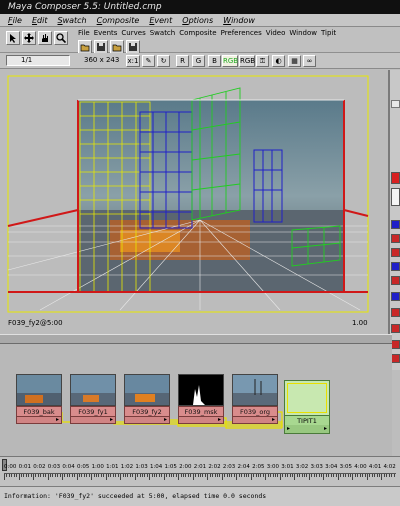 Image resolution: width=400 pixels, height=506 pixels. I want to click on viewer-menu-curves: Curves, so click(133, 33).